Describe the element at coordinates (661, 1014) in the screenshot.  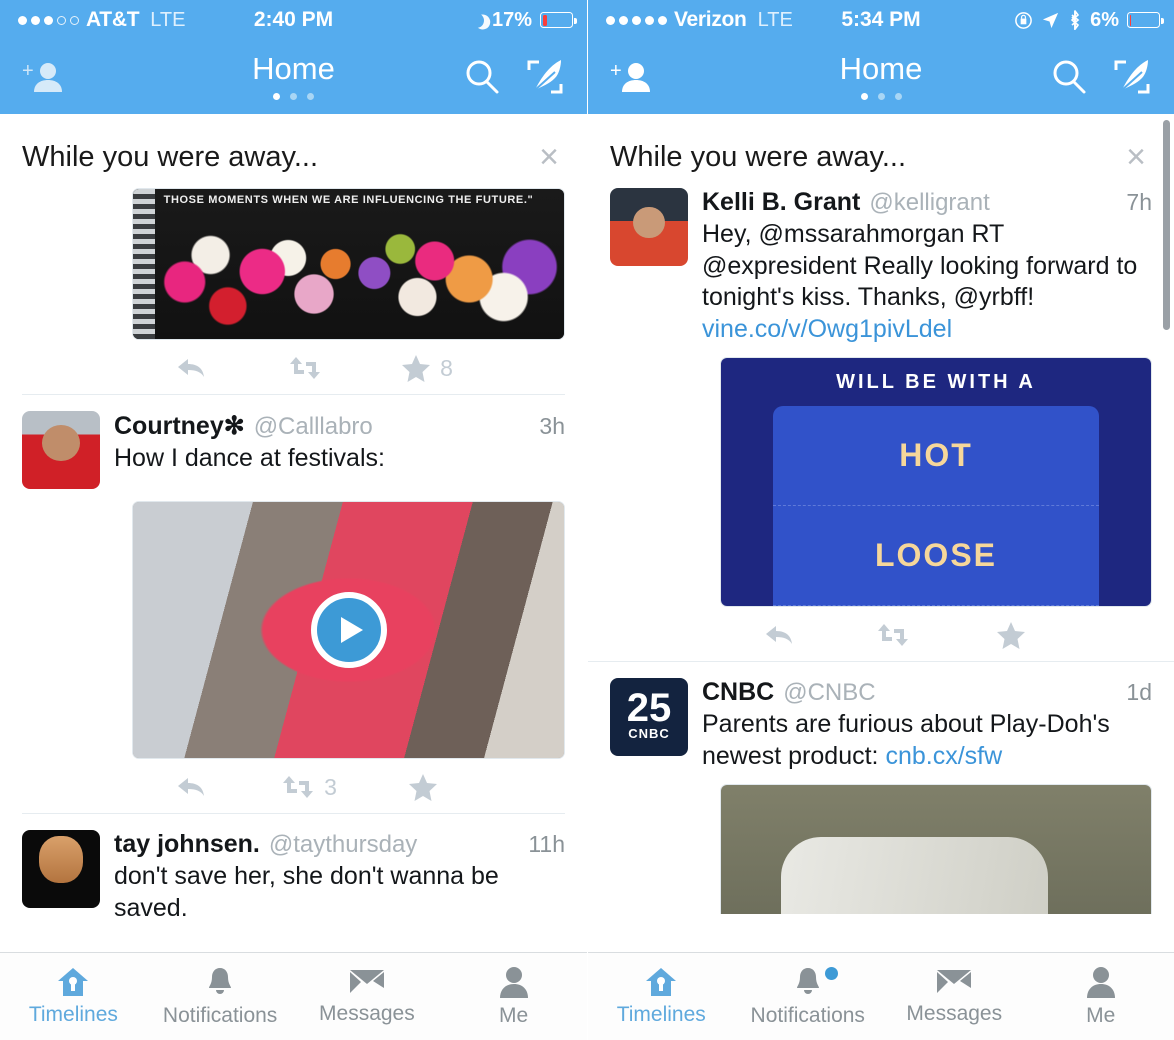
I see `tab-label: Timelines` at that location.